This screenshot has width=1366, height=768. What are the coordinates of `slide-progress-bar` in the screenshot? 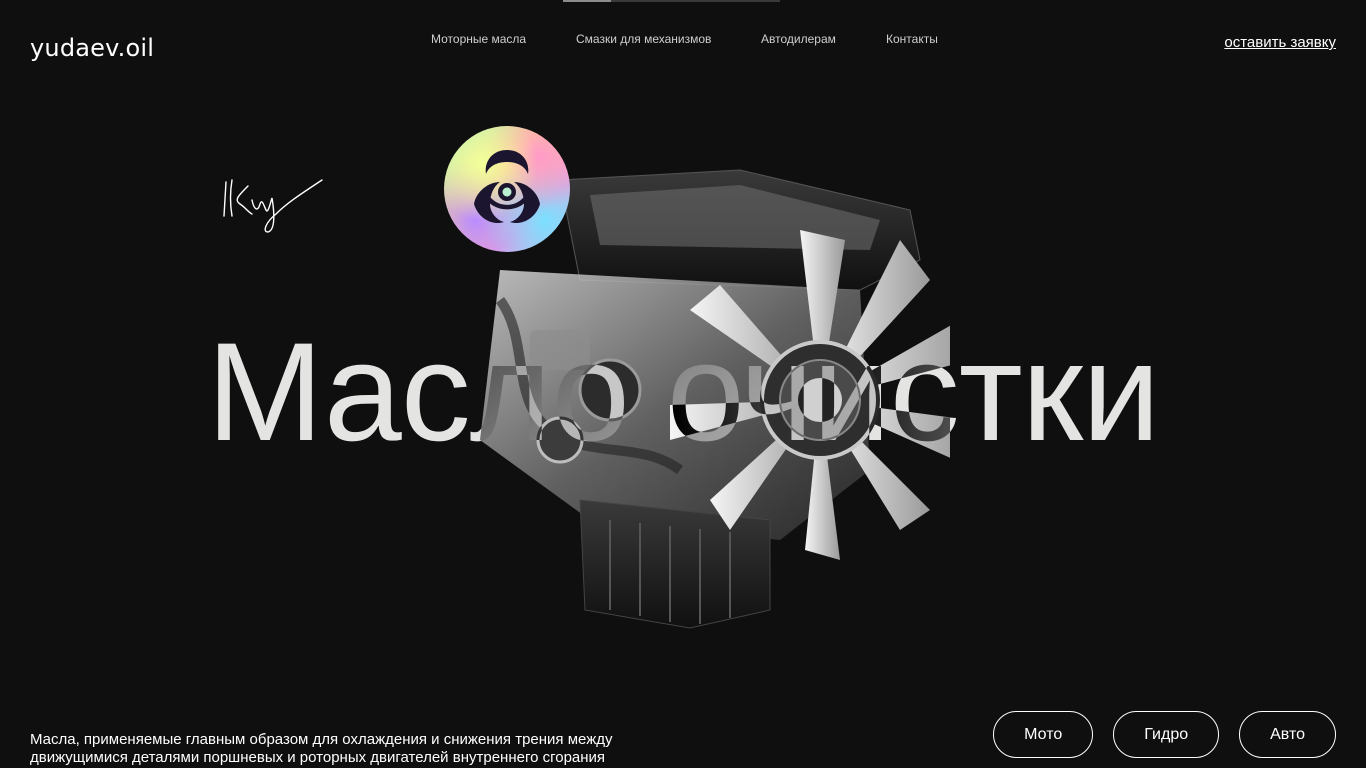 It's located at (671, 1).